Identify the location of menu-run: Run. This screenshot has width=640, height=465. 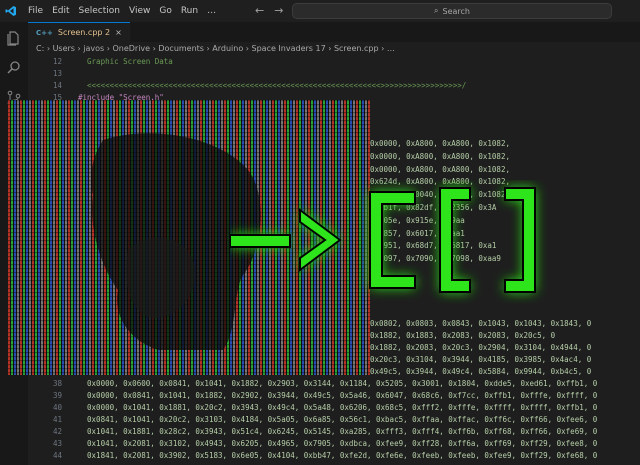
(189, 11).